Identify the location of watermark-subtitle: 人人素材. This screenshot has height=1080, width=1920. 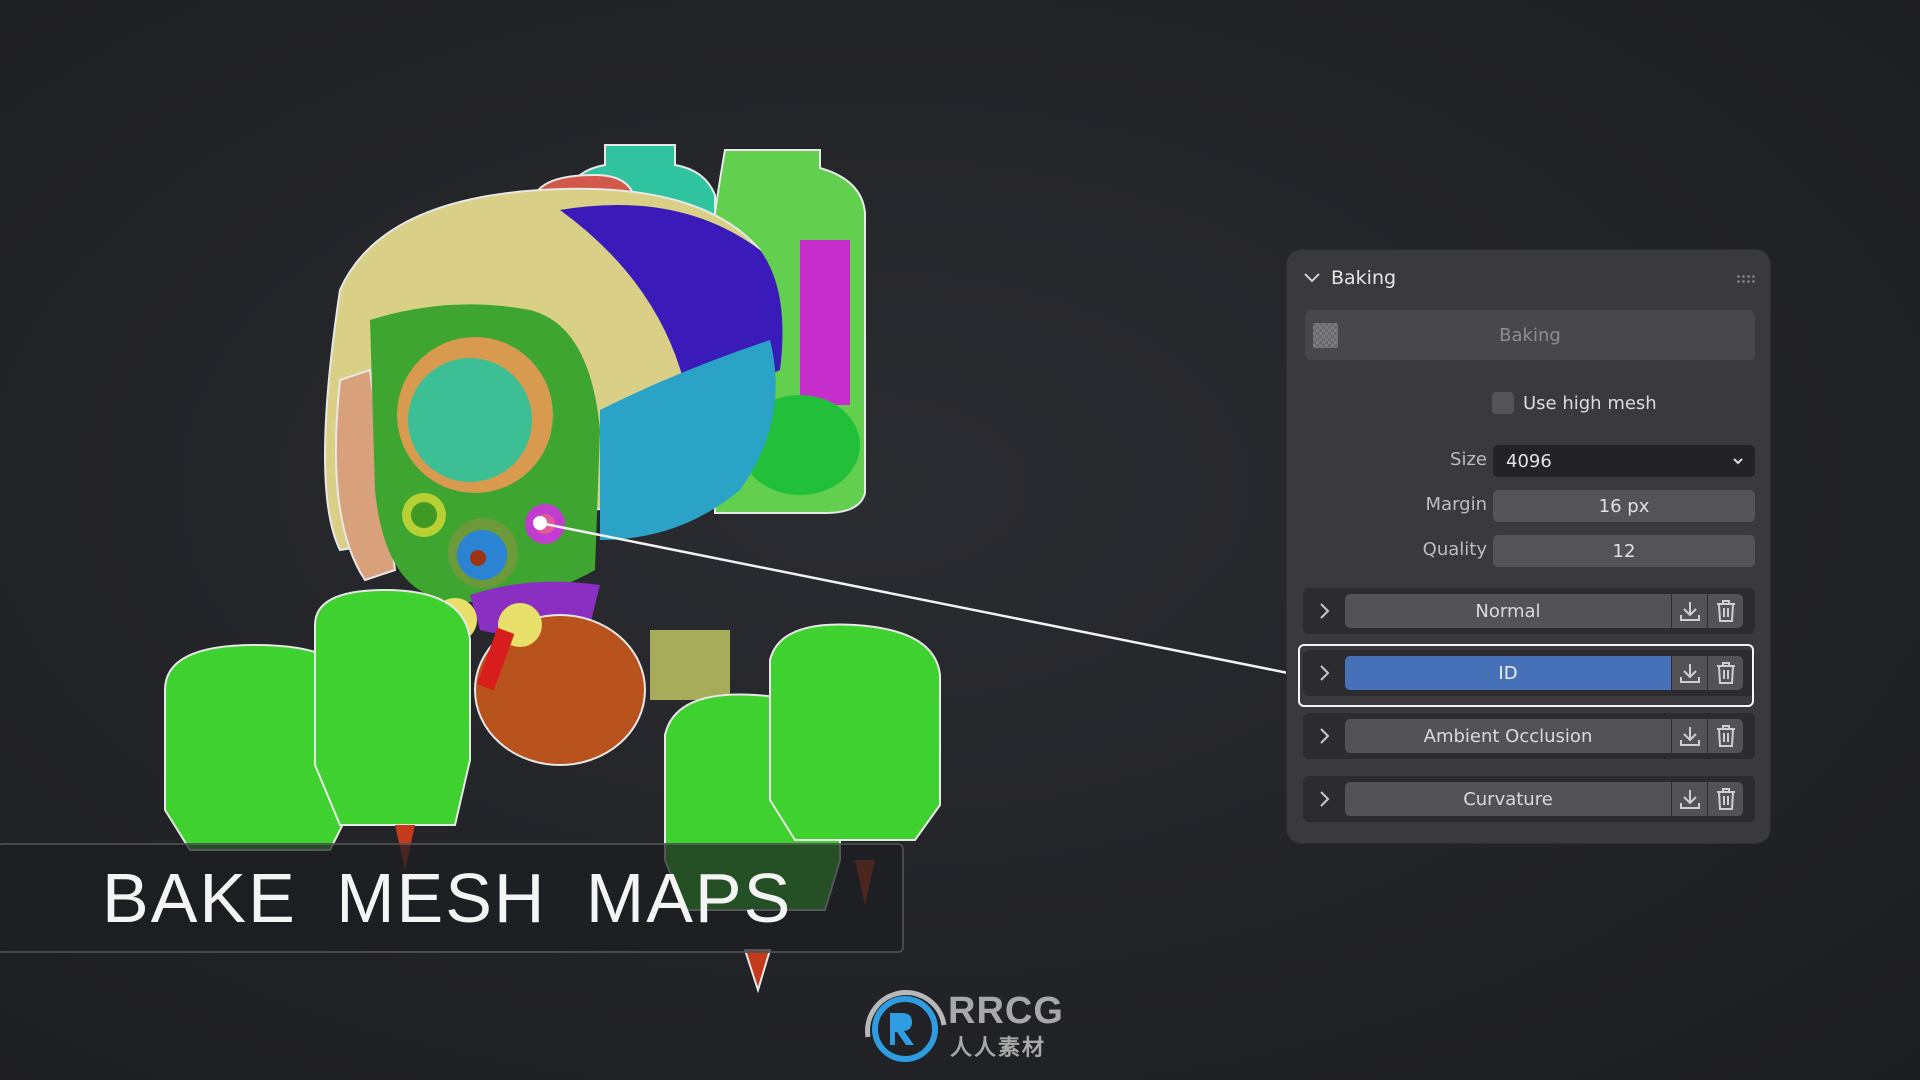
(998, 1048).